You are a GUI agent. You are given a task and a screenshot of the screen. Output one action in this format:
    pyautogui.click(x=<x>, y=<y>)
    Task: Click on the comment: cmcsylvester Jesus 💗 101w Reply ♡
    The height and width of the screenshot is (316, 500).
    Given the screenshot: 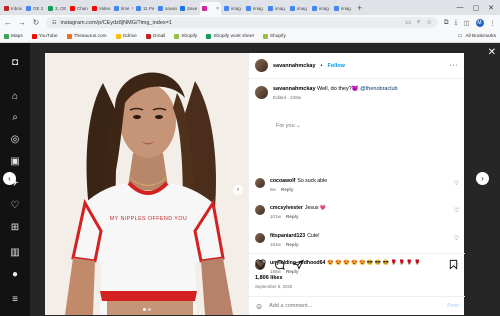 What is the action you would take?
    pyautogui.click(x=357, y=212)
    